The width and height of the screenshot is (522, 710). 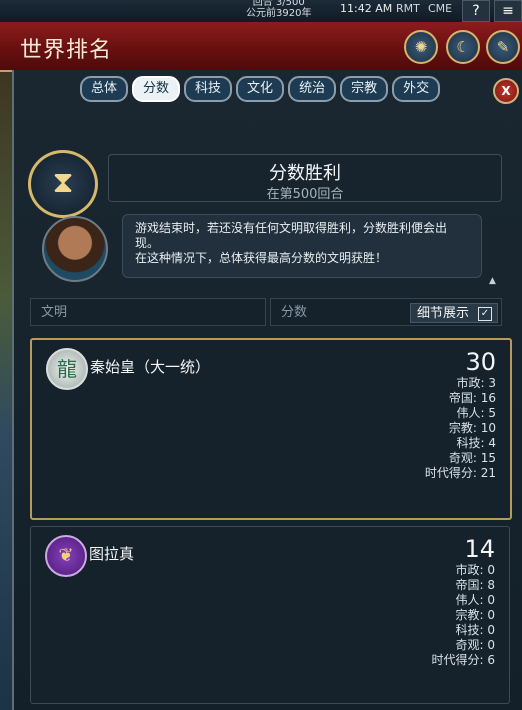 What do you see at coordinates (475, 585) in the screenshot?
I see `breakdown-empire: 帝国: 8` at bounding box center [475, 585].